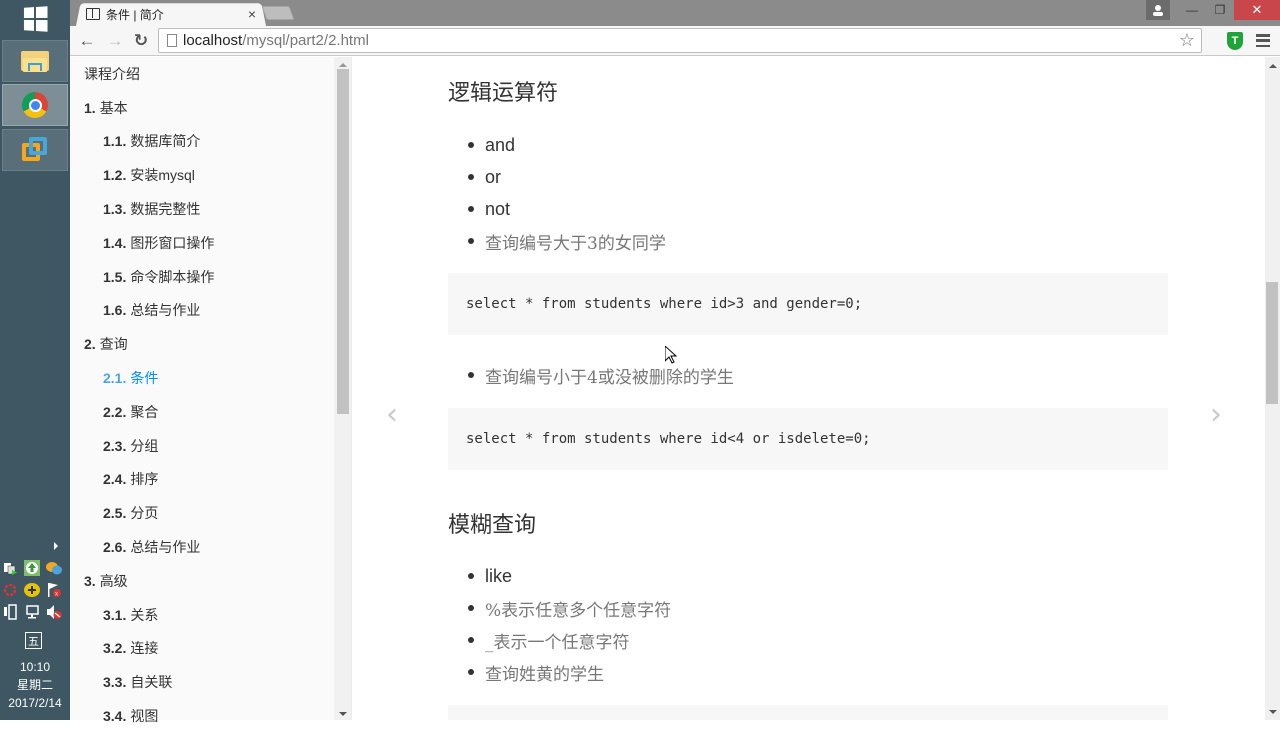 The width and height of the screenshot is (1280, 733). I want to click on list-item: and, so click(557, 145).